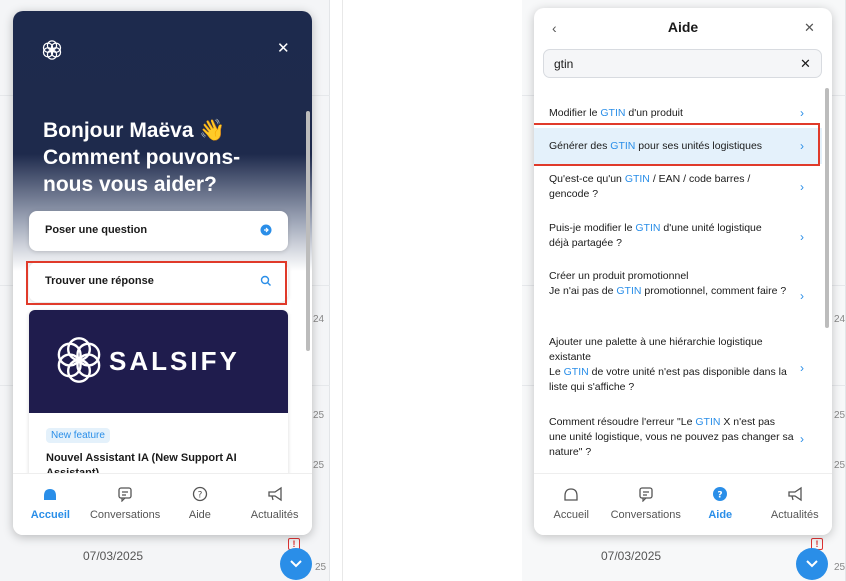  I want to click on banner-title: SALSIFY, so click(174, 361).